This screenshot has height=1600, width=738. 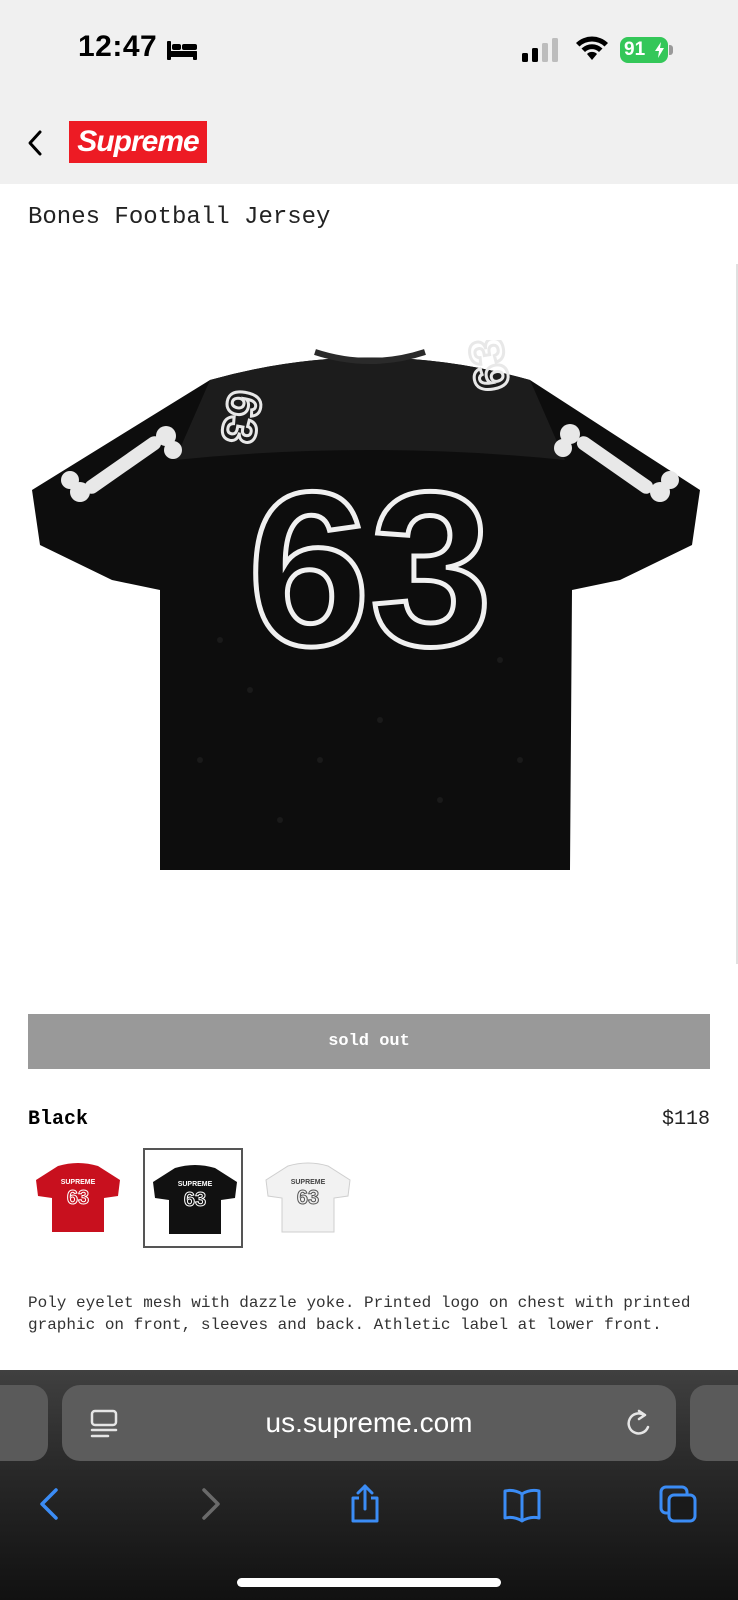 I want to click on reload-icon, so click(x=639, y=1423).